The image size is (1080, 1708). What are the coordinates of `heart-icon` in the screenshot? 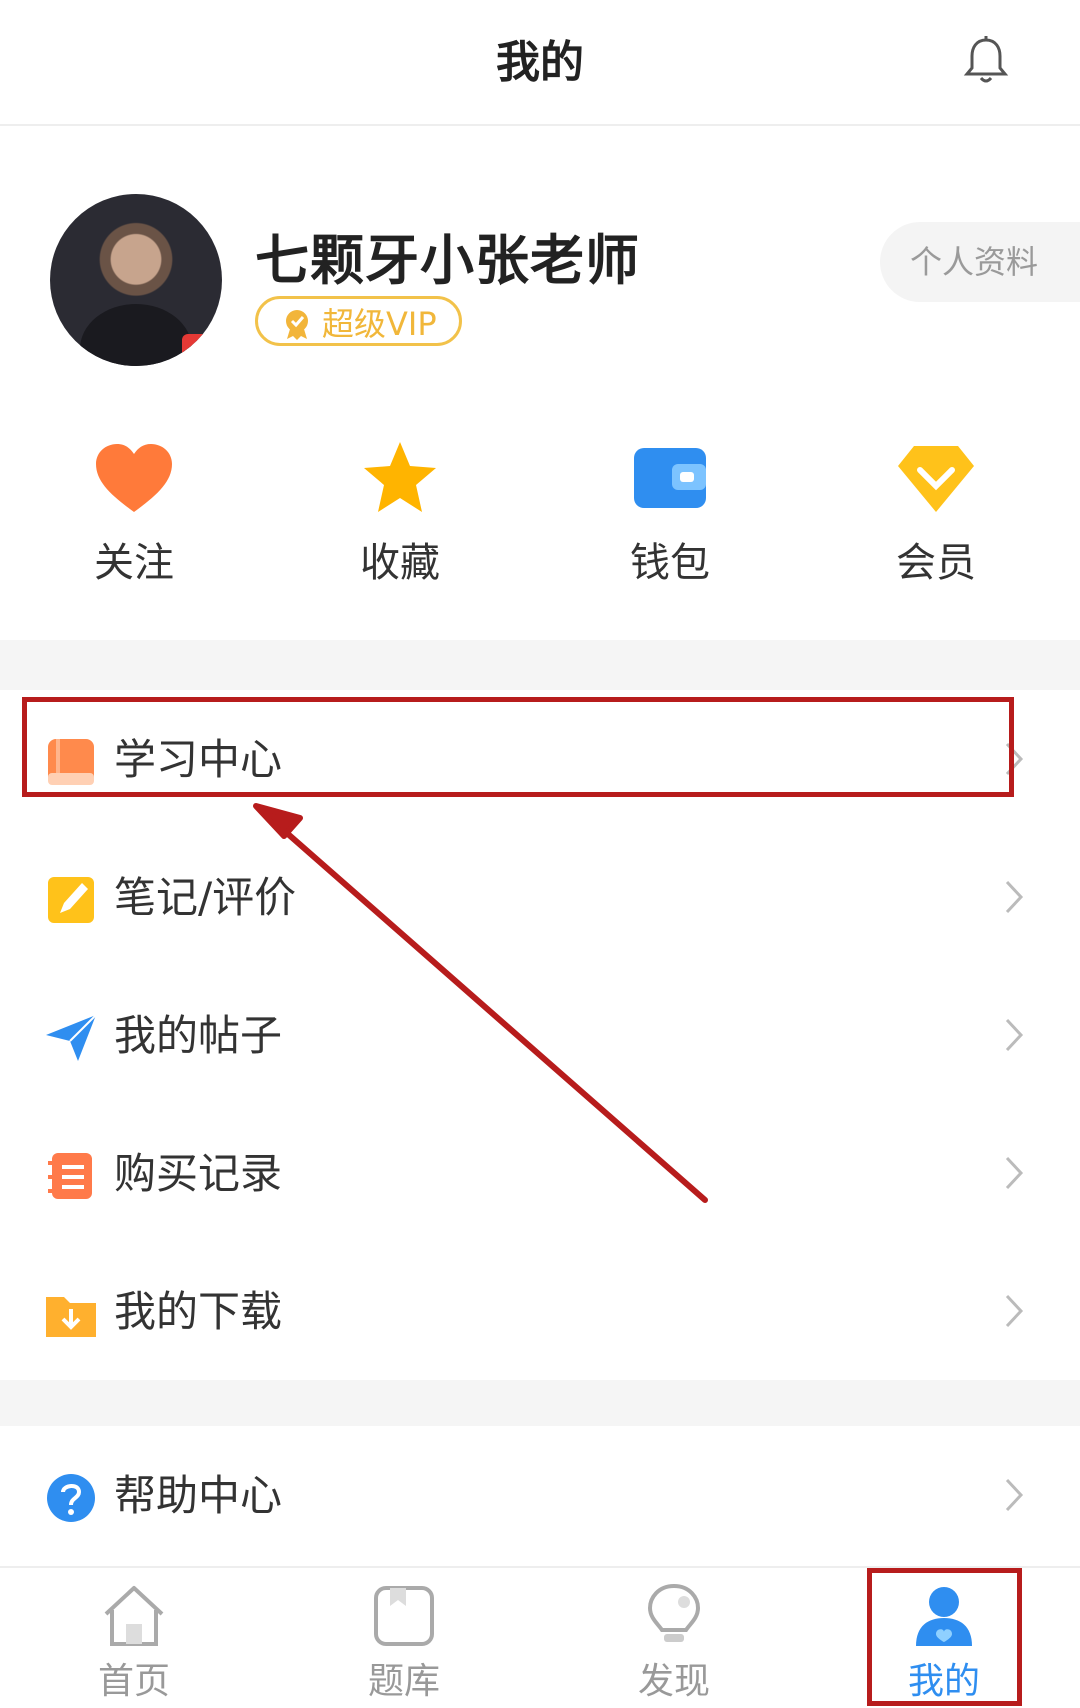 It's located at (134, 478).